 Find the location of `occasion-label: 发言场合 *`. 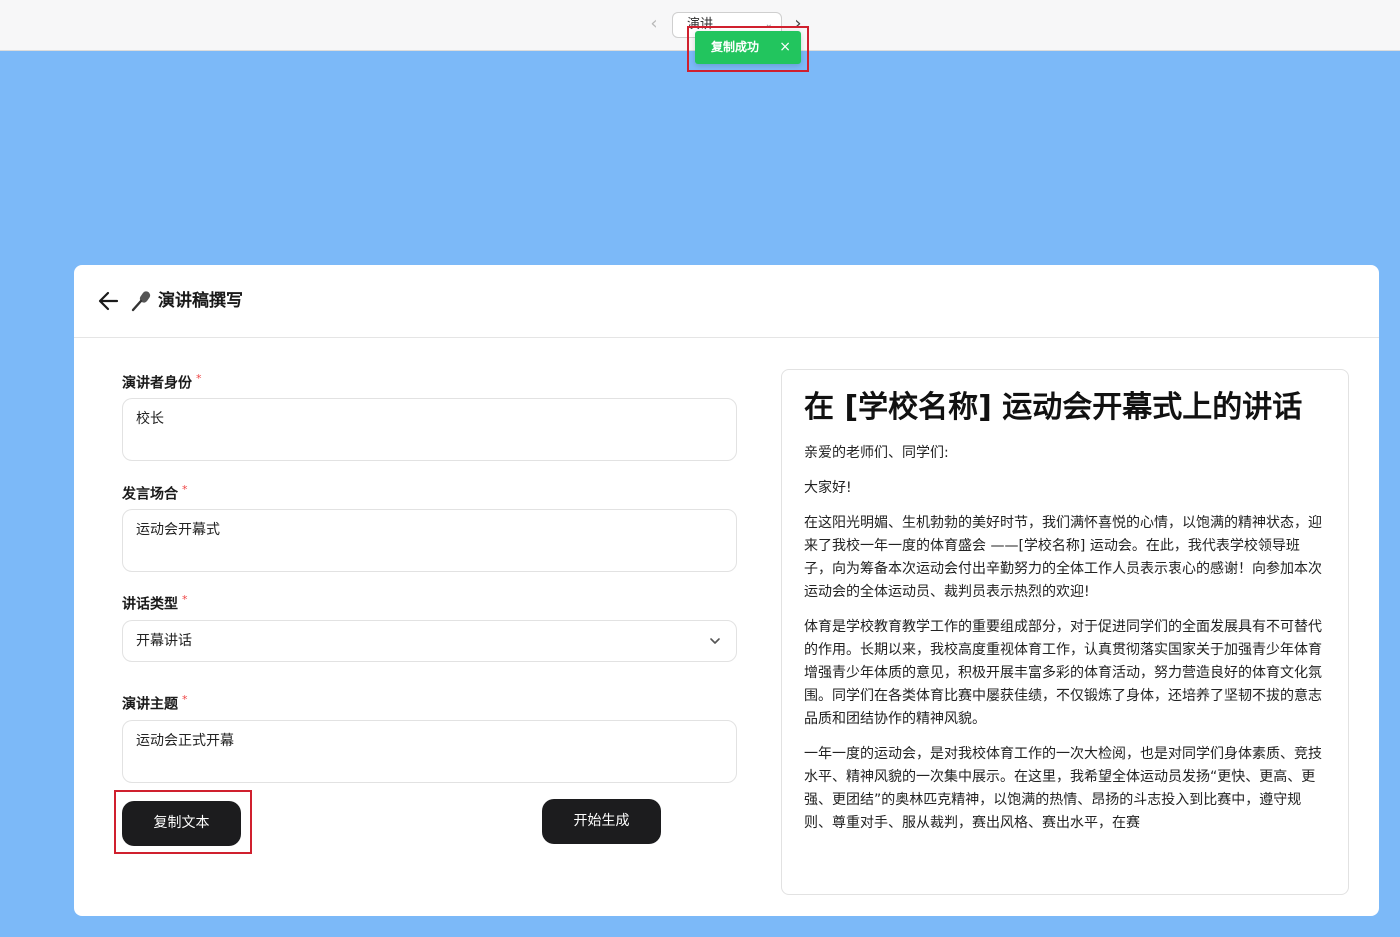

occasion-label: 发言场合 * is located at coordinates (155, 492).